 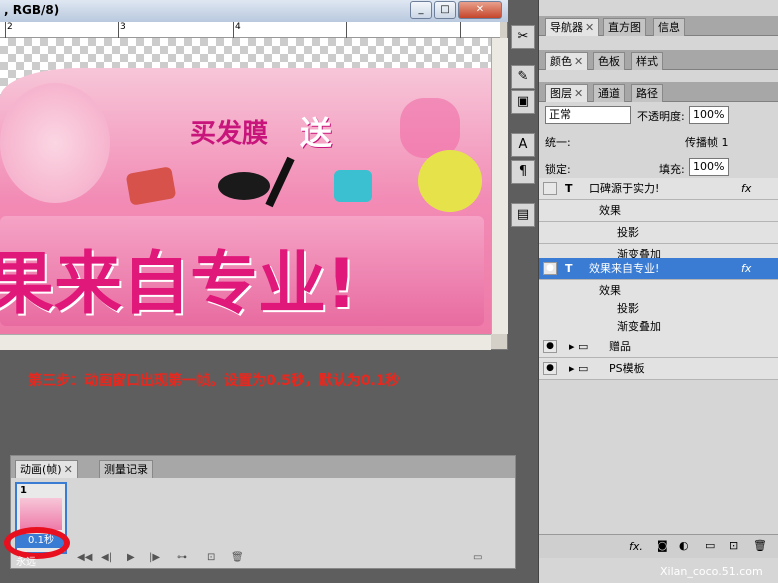 What do you see at coordinates (238, 27) in the screenshot?
I see `ruler-number: 4` at bounding box center [238, 27].